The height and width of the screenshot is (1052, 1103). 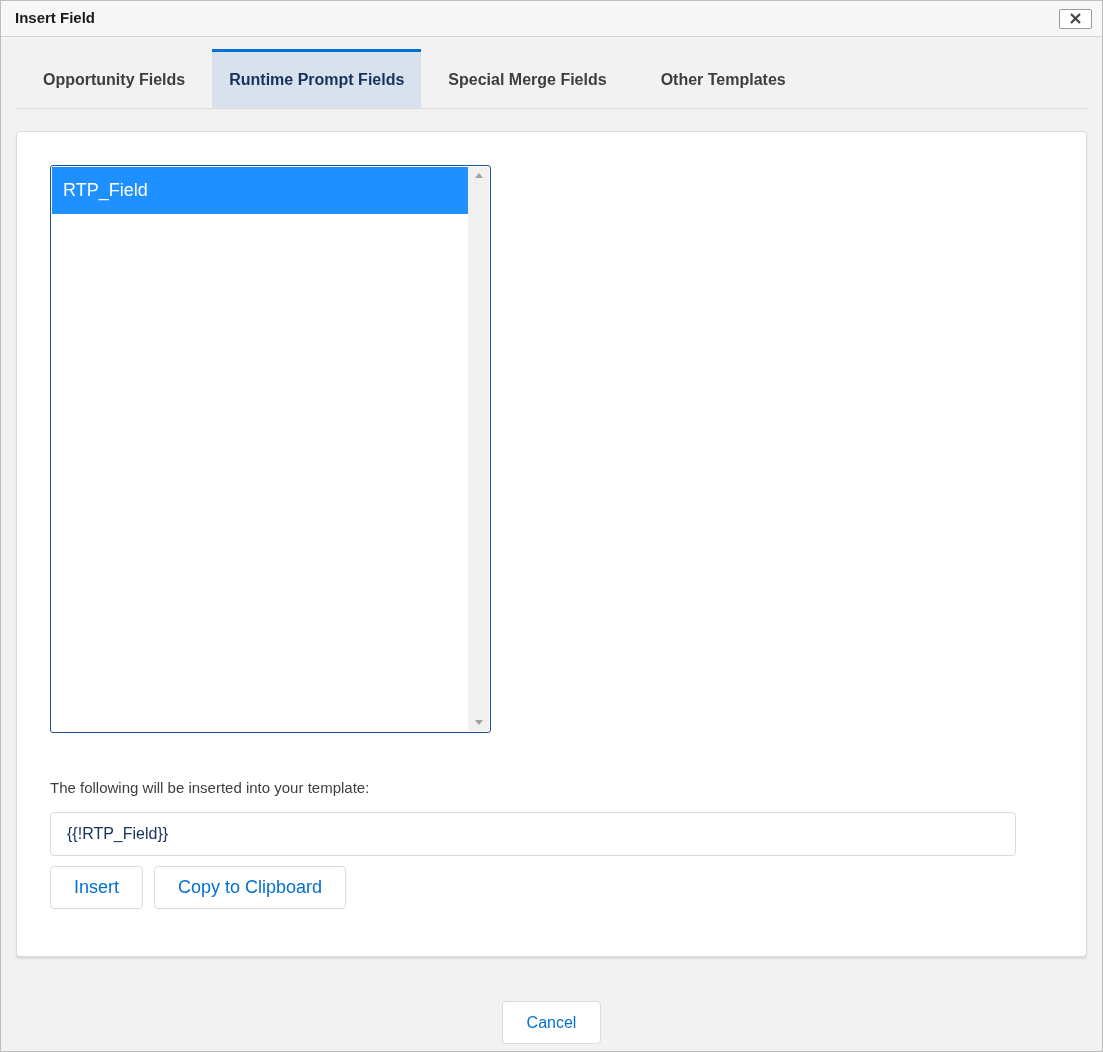 What do you see at coordinates (533, 833) in the screenshot?
I see `merge-field-input: {{!RTP_Field}}` at bounding box center [533, 833].